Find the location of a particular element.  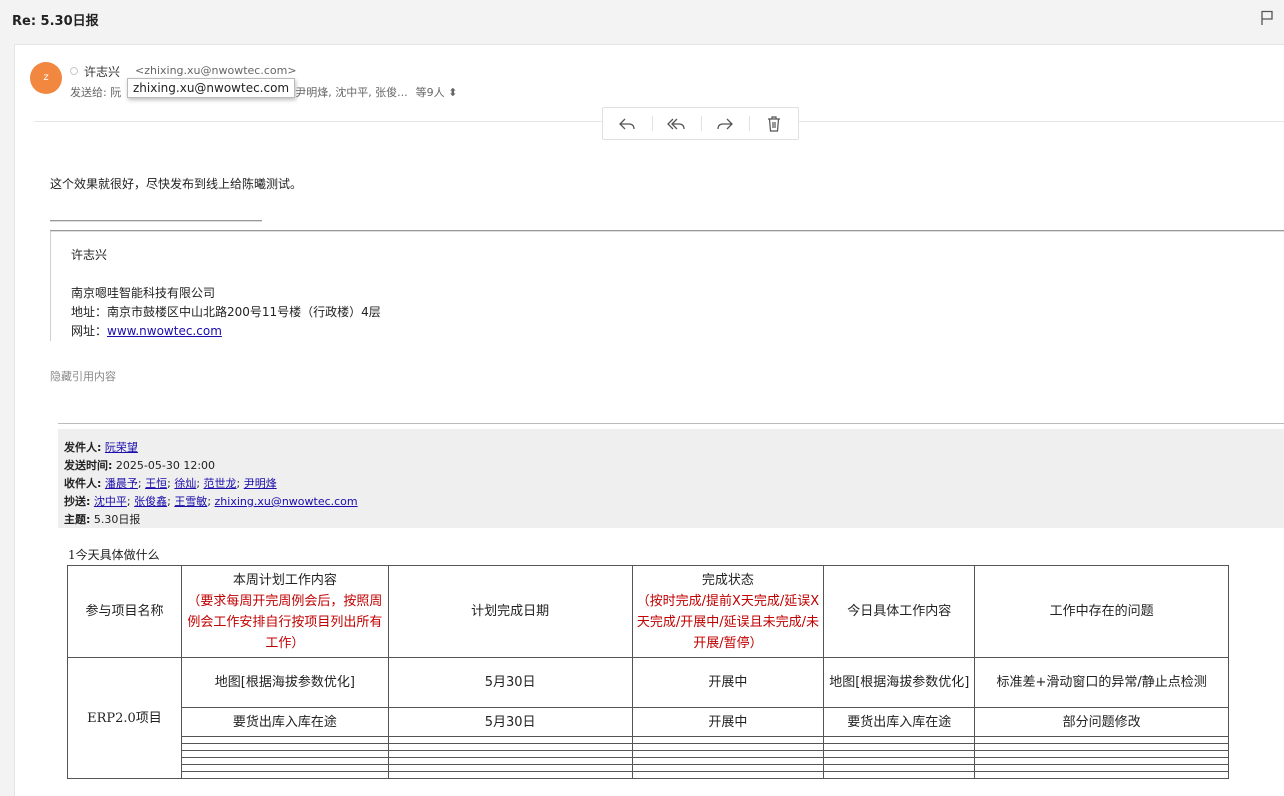

quoted-from: 发件人: 阮荣望 is located at coordinates (101, 447).